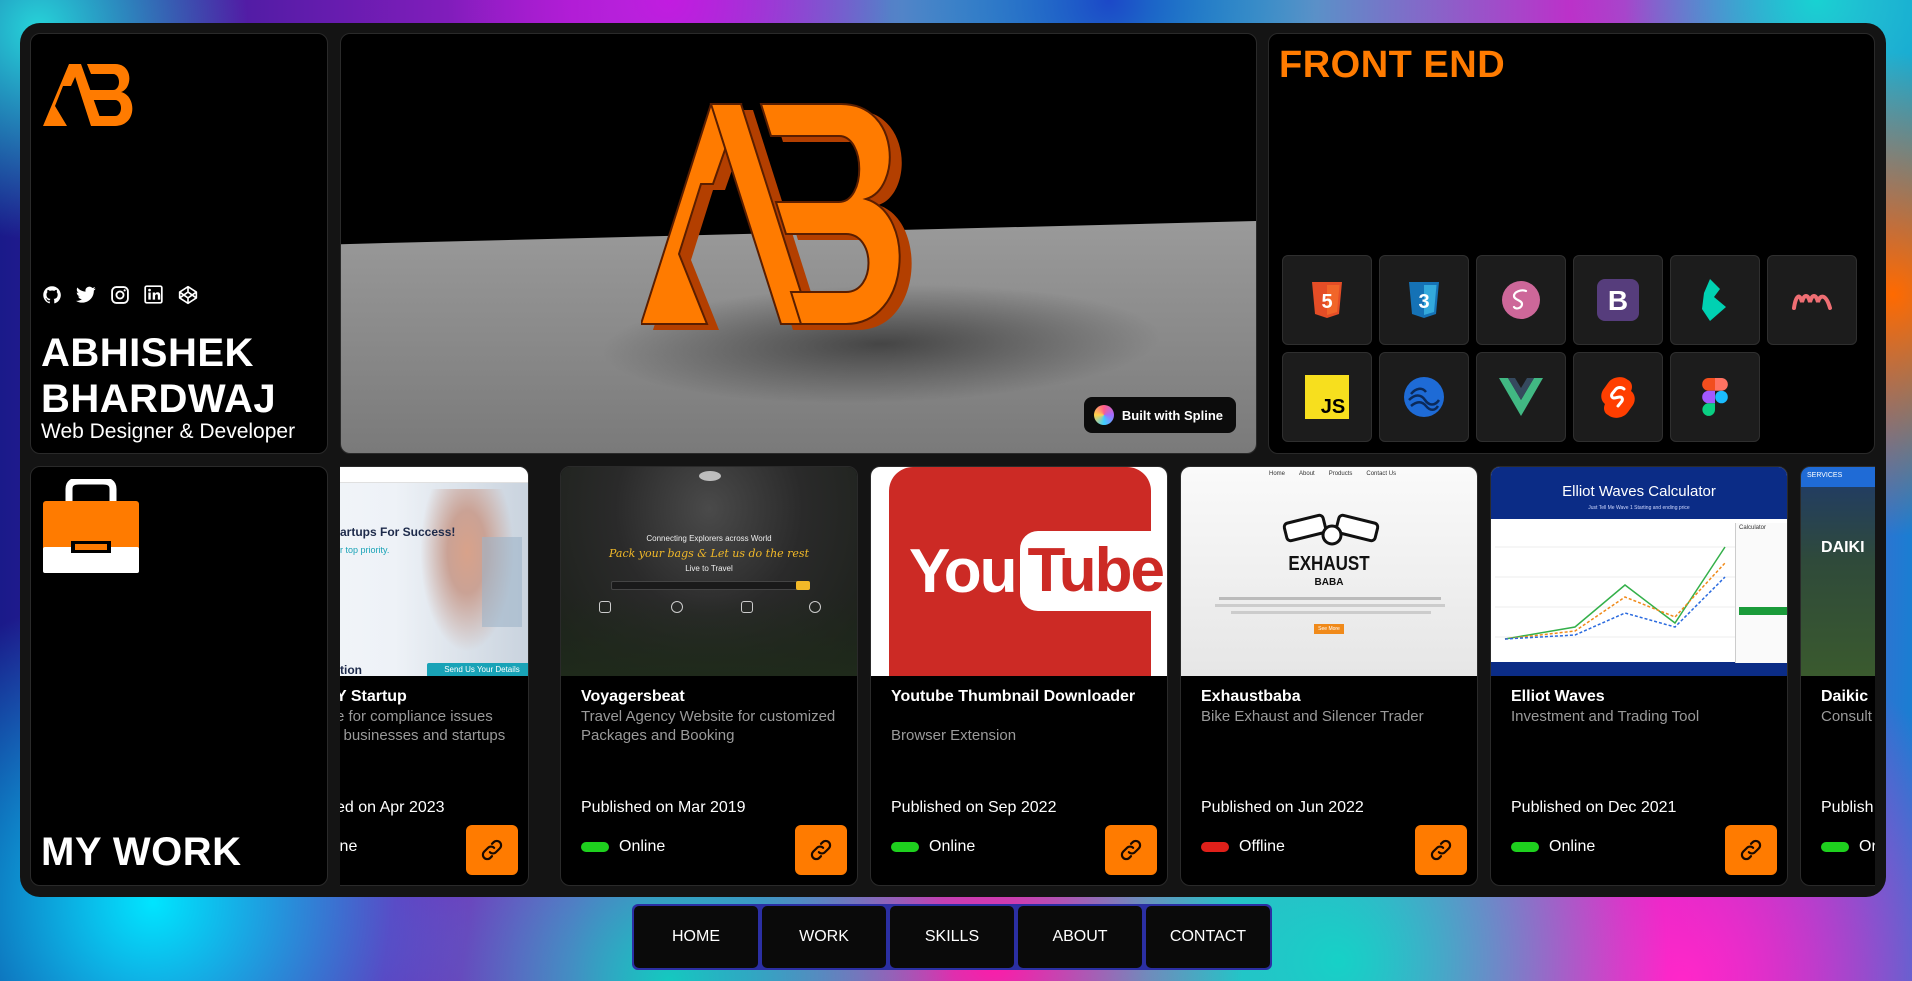 This screenshot has height=981, width=1912. Describe the element at coordinates (351, 669) in the screenshot. I see `thumb-word: tion` at that location.